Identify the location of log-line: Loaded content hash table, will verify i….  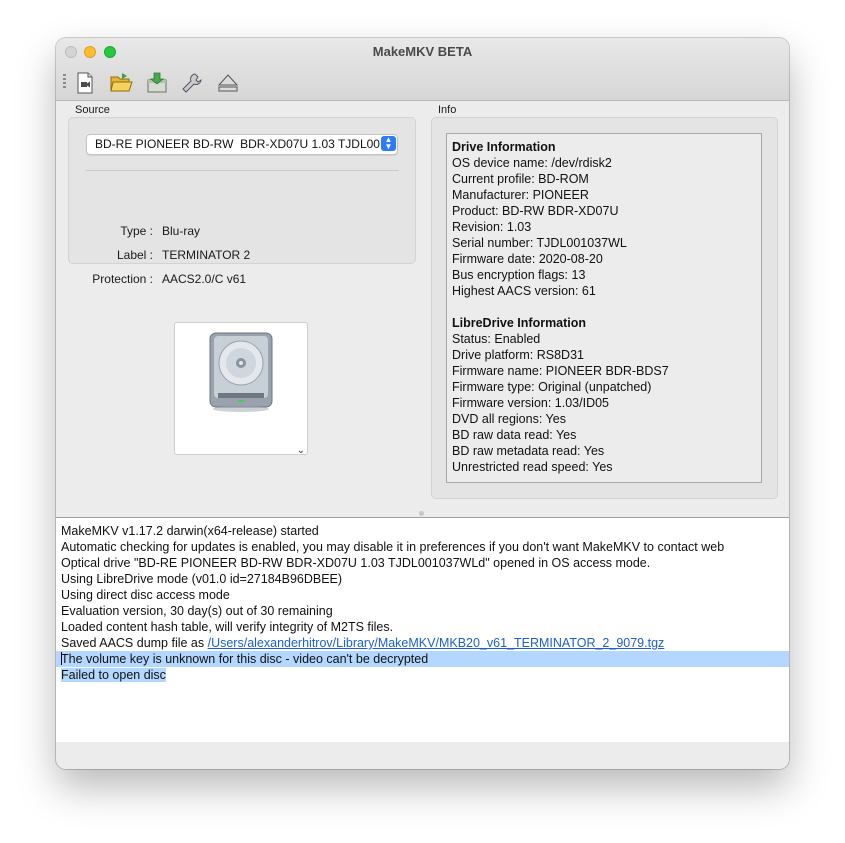
(227, 627).